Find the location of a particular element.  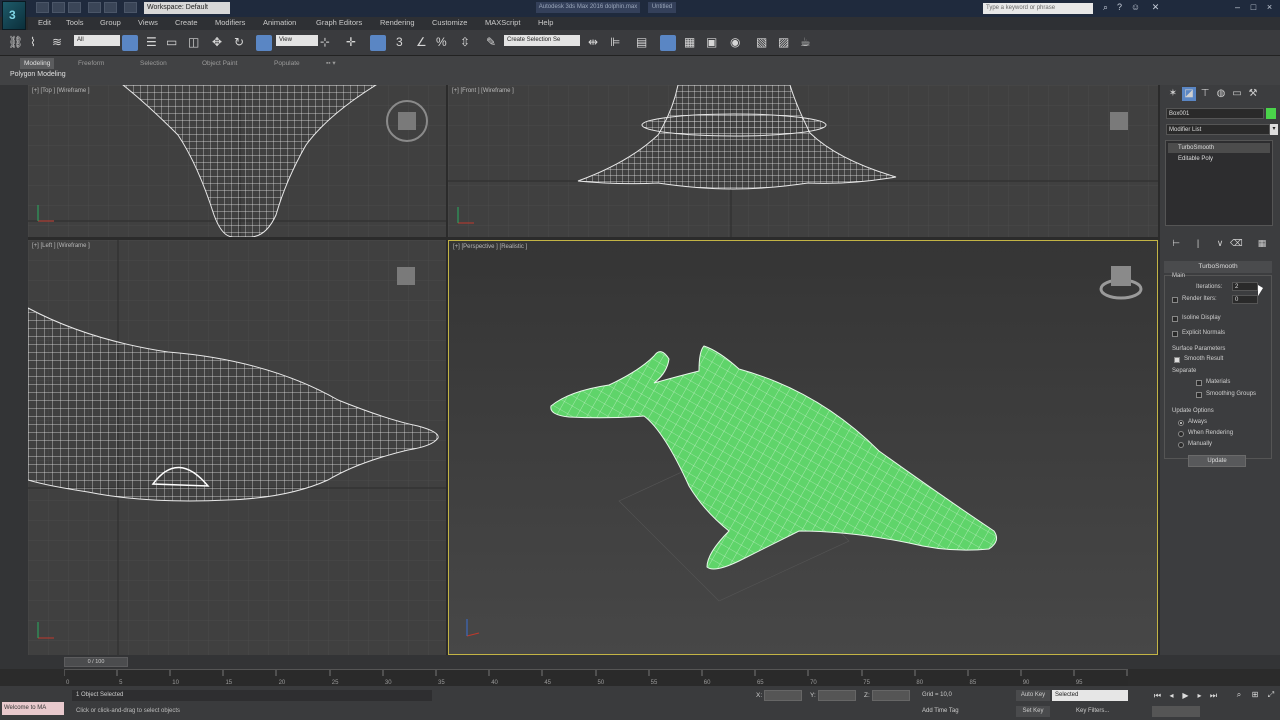

make-unique-icon: ∨ is located at coordinates (1220, 243).